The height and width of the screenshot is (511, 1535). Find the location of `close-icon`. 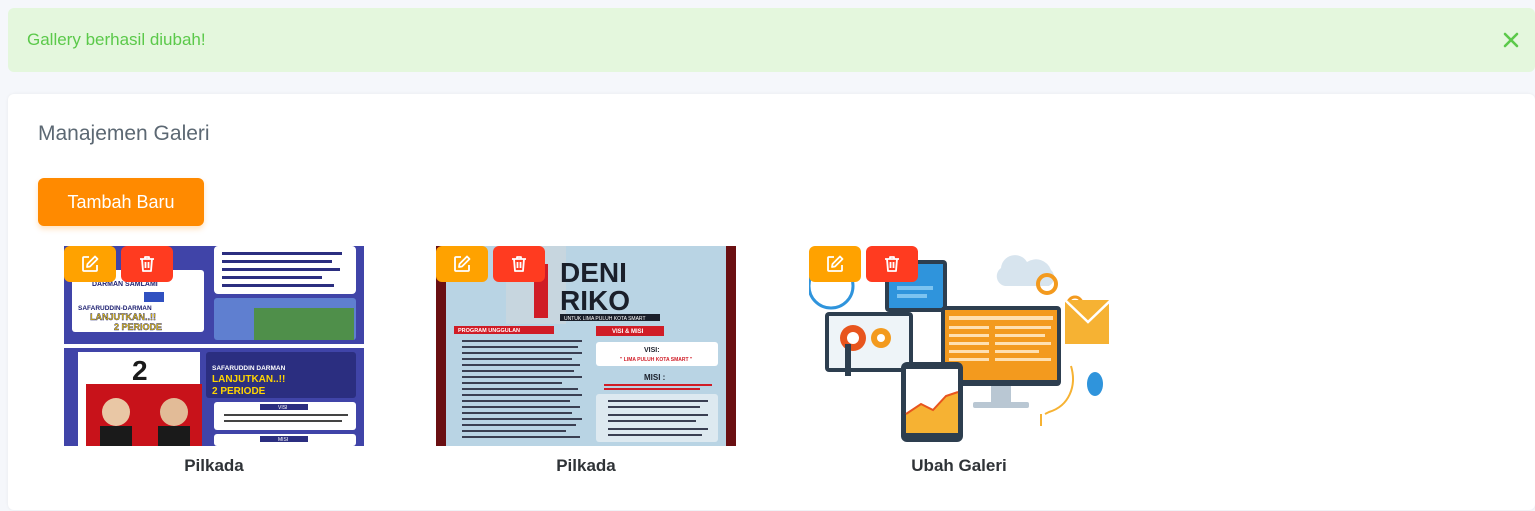

close-icon is located at coordinates (1511, 40).